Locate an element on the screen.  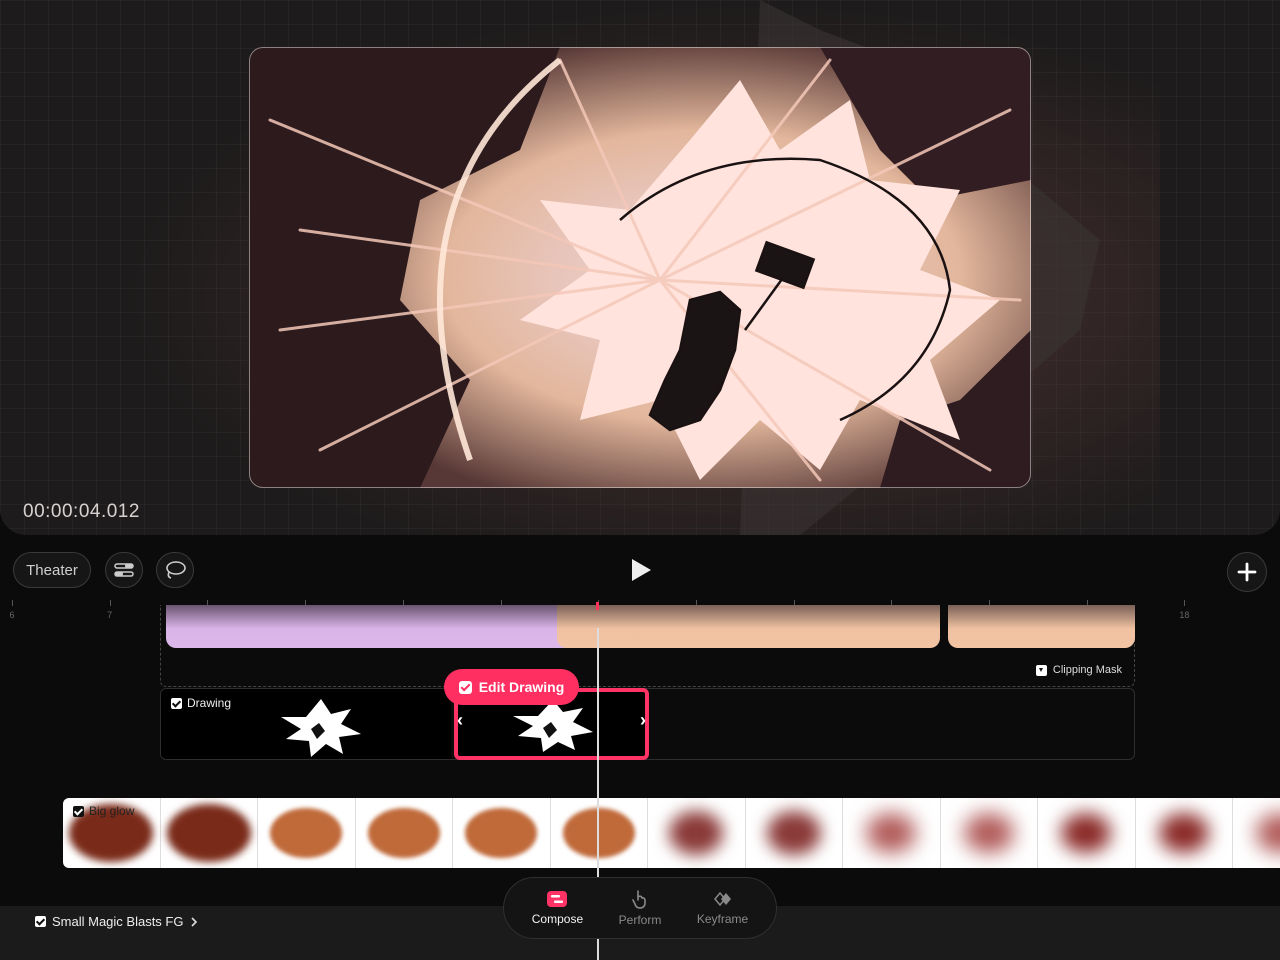
ruler-tick-label: 6 is located at coordinates (12, 615).